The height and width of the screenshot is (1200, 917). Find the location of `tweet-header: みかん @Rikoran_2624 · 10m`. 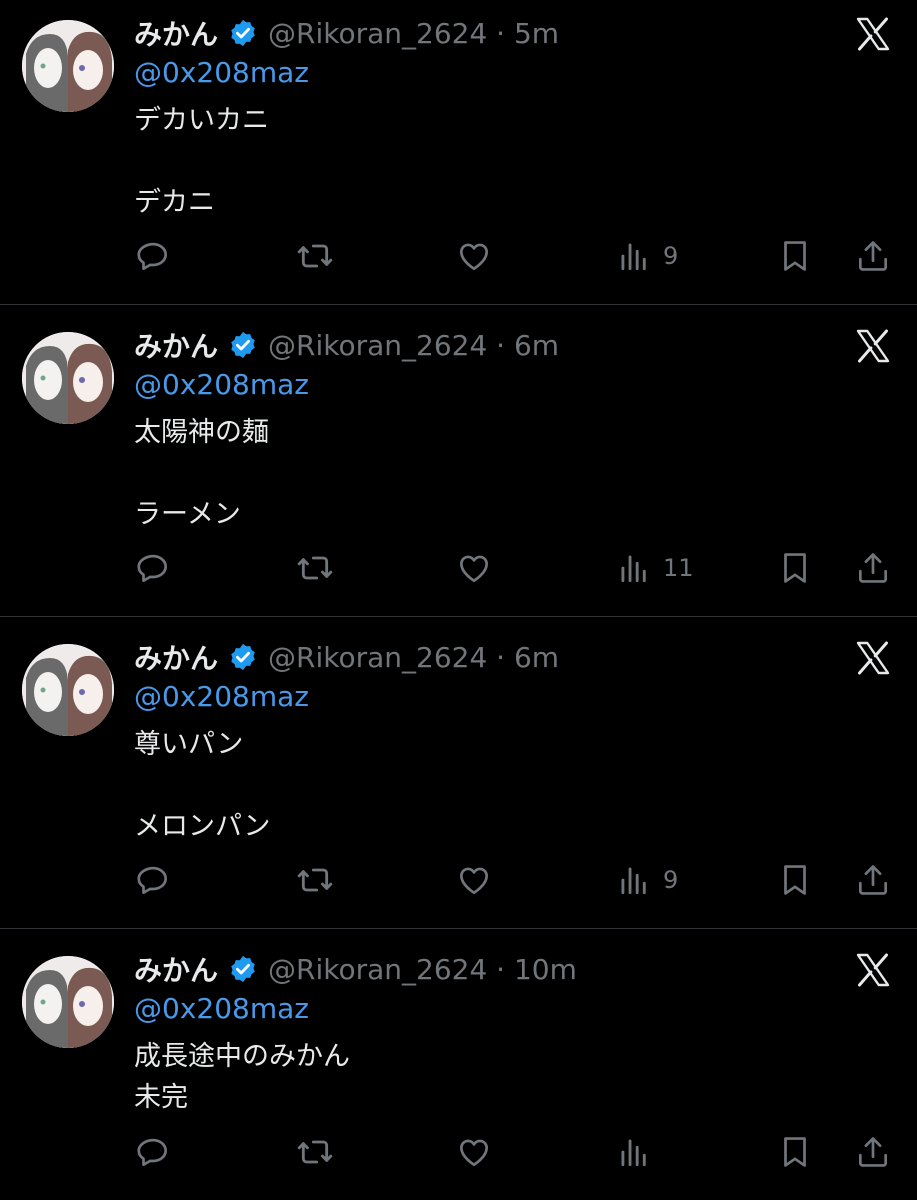

tweet-header: みかん @Rikoran_2624 · 10m is located at coordinates (355, 969).